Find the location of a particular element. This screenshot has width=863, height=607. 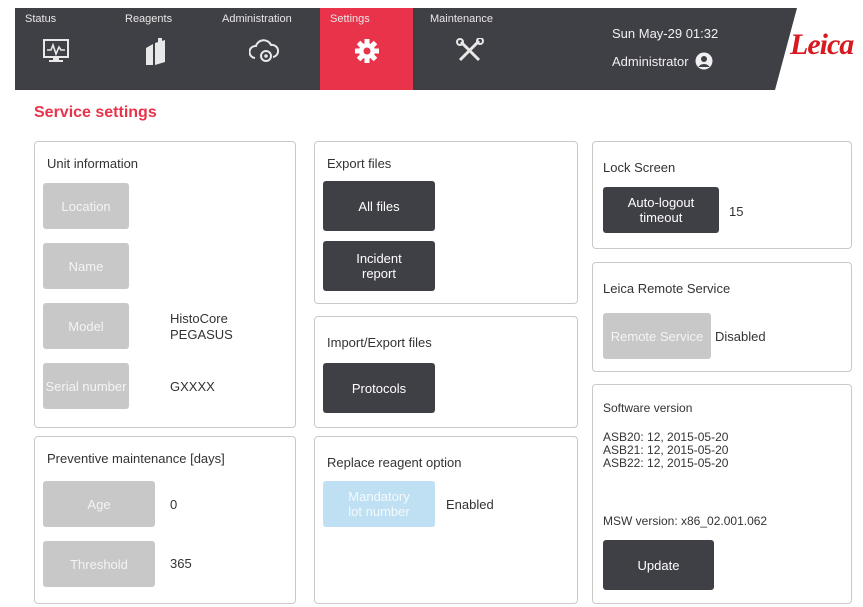

tab-administration: Administration is located at coordinates (264, 49).